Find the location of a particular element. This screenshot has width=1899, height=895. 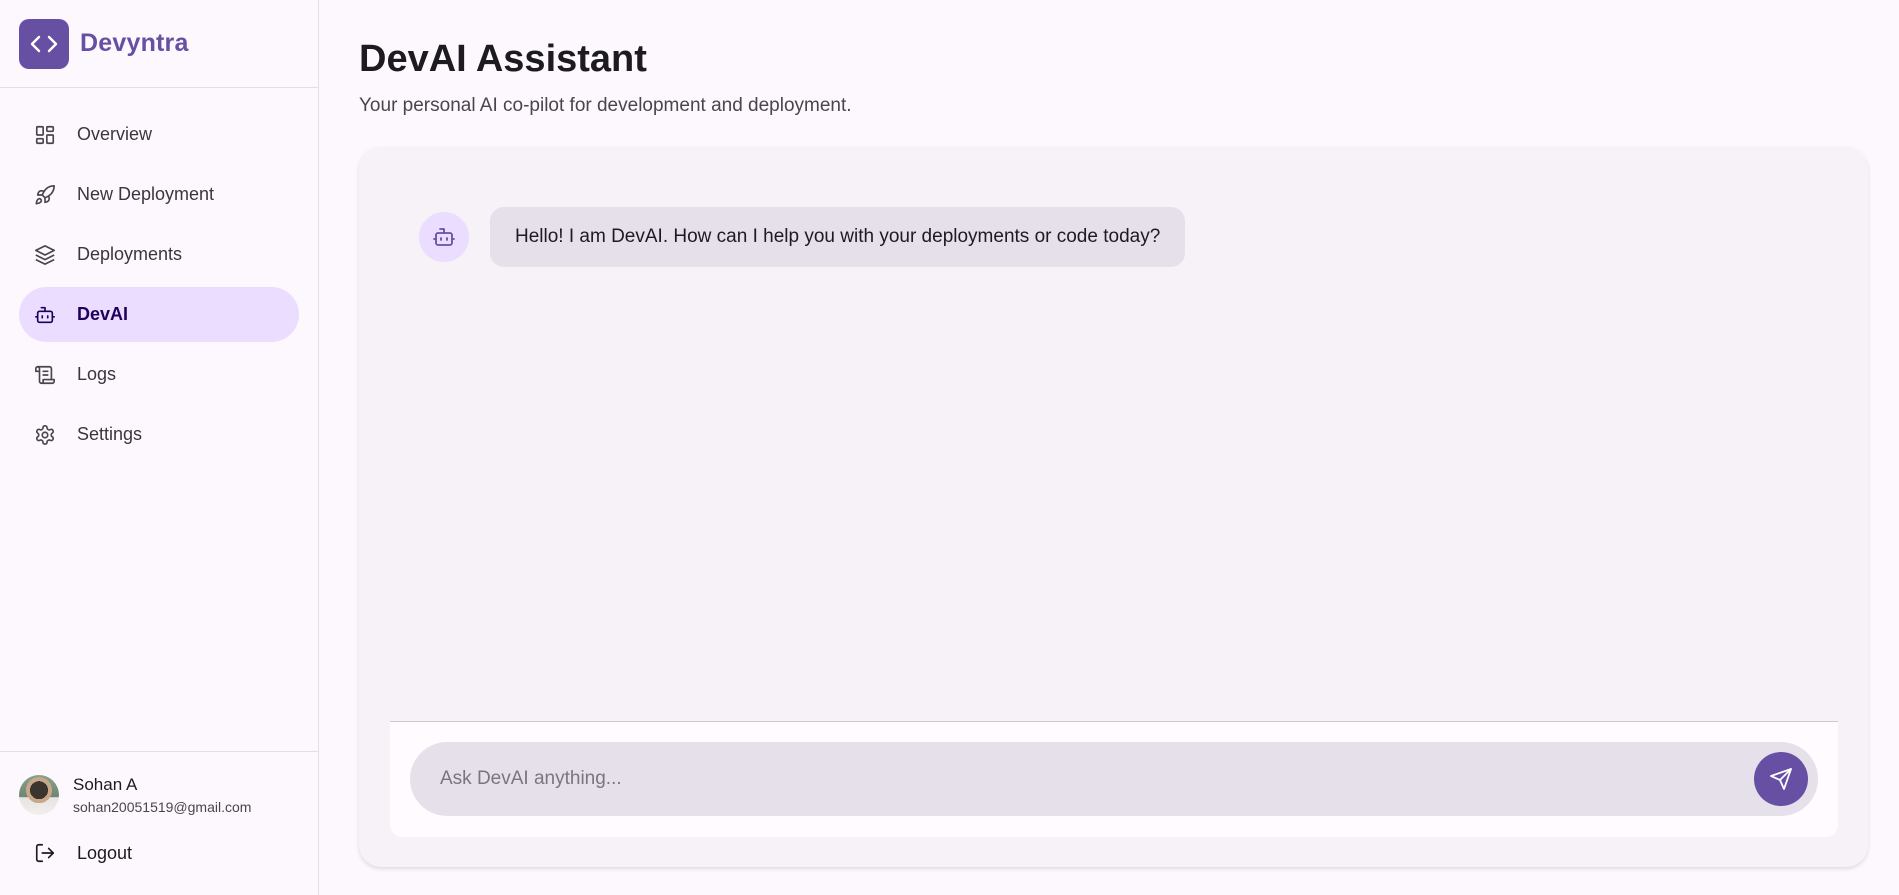

user-email: sohan20051519@gmail.com is located at coordinates (162, 807).